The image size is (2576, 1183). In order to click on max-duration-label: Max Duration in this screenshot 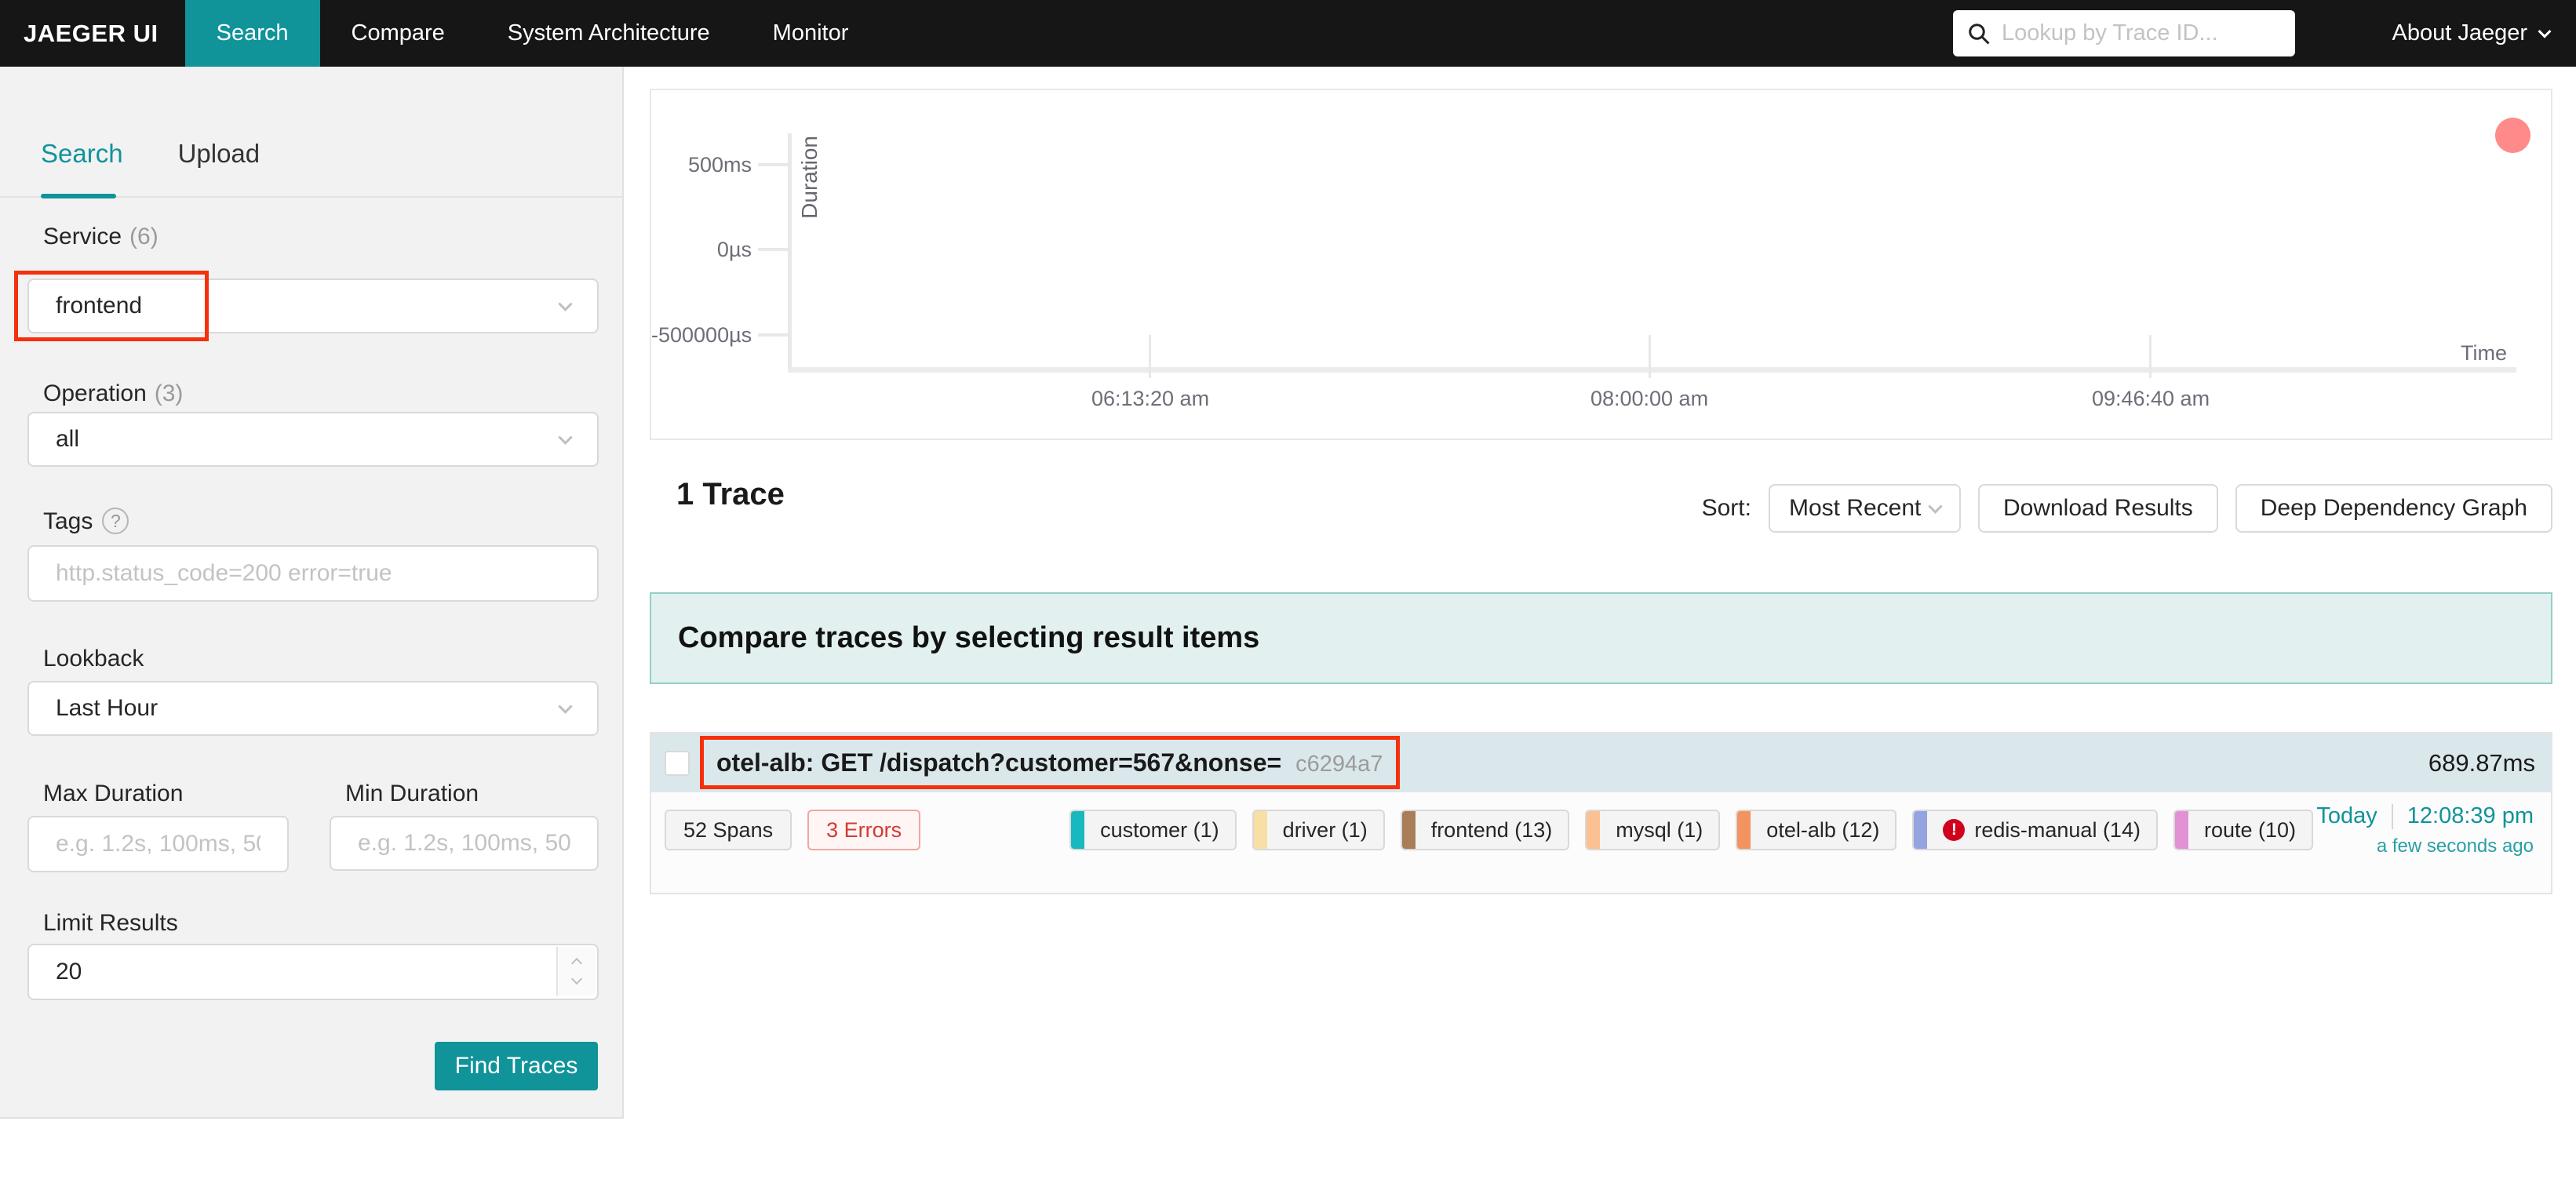, I will do `click(114, 793)`.